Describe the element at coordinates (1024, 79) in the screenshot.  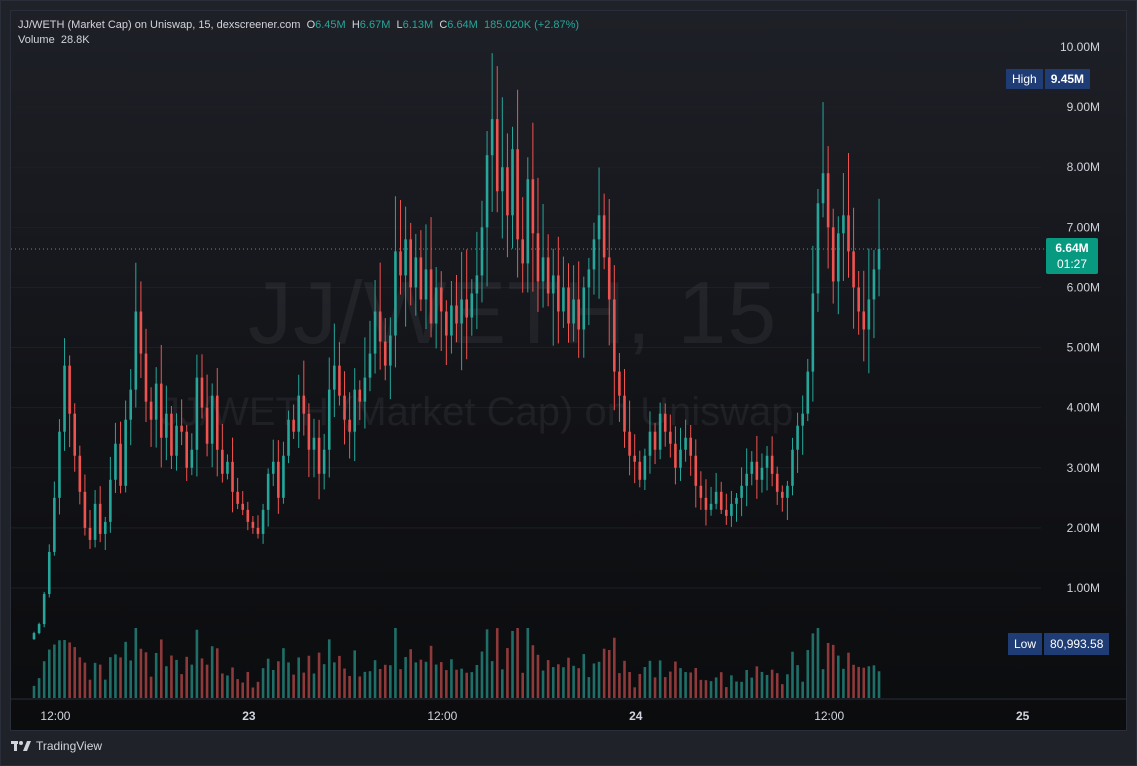
I see `high-badge-label: High` at that location.